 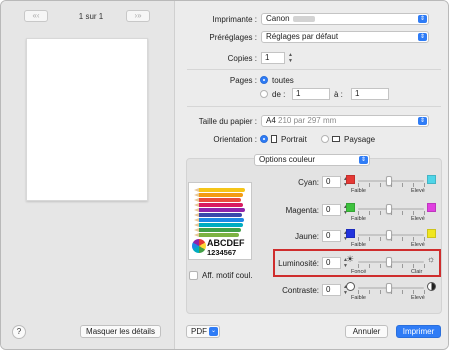 What do you see at coordinates (290, 58) in the screenshot?
I see `copies-stepper: ▲ ▼` at bounding box center [290, 58].